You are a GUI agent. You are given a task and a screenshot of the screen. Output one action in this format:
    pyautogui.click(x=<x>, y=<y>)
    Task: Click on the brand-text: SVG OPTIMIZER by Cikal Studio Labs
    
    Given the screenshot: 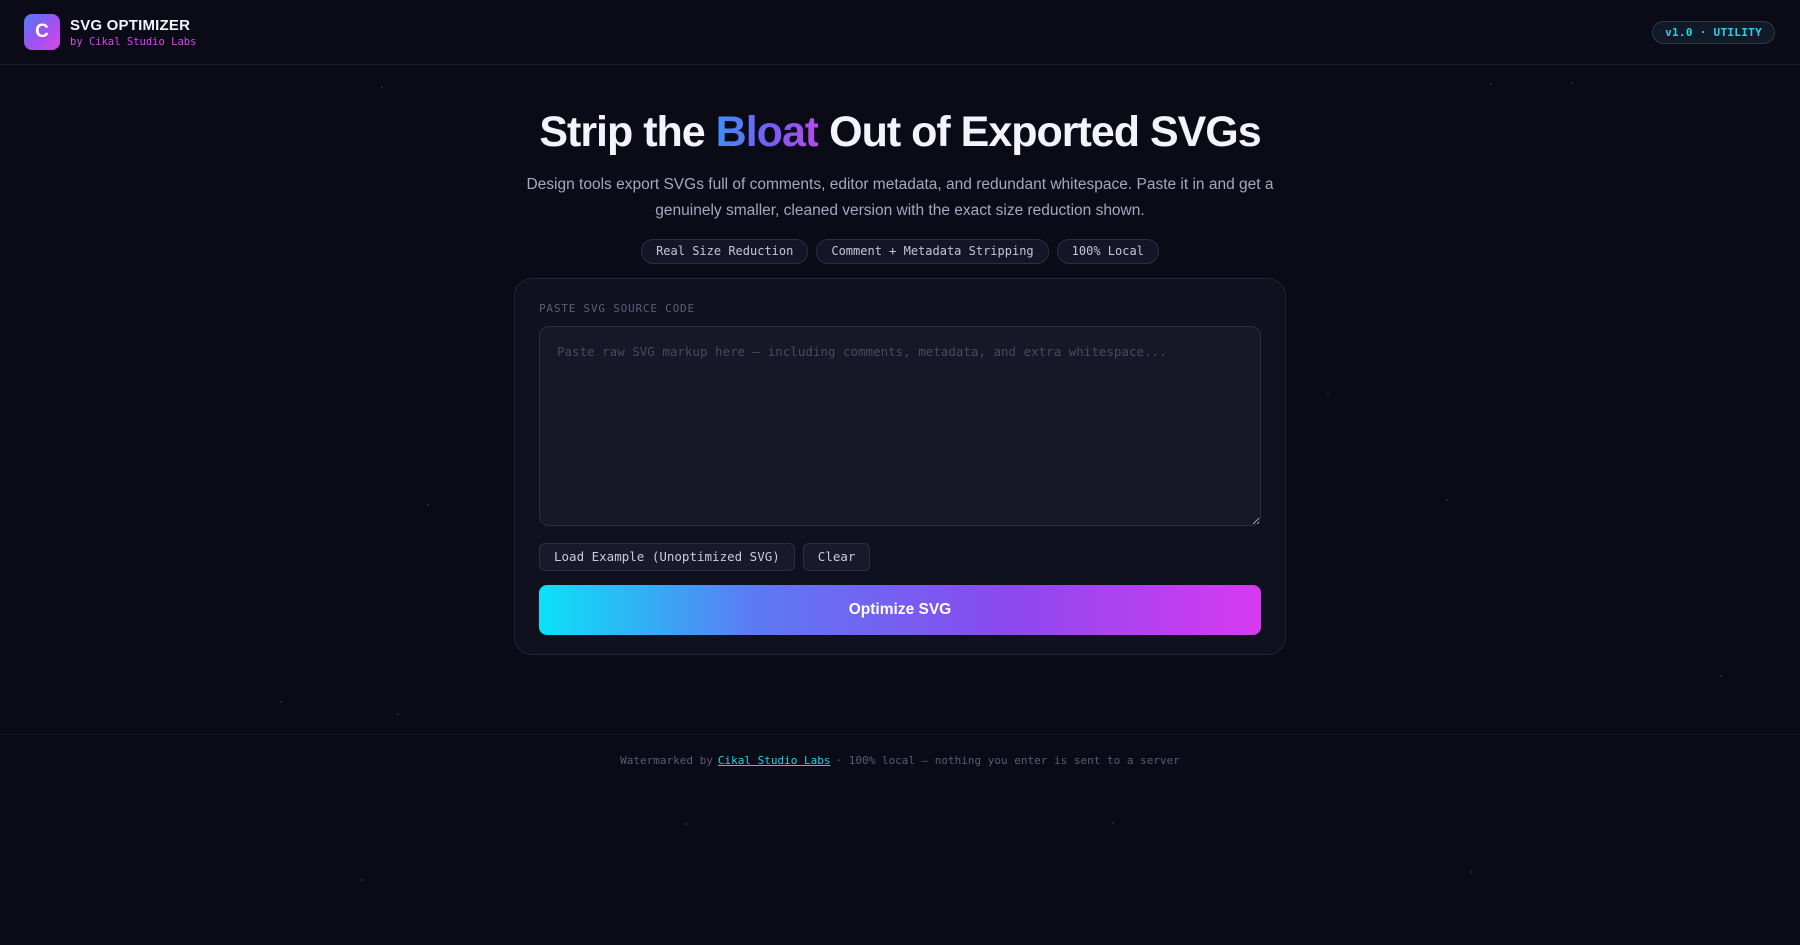 What is the action you would take?
    pyautogui.click(x=133, y=32)
    